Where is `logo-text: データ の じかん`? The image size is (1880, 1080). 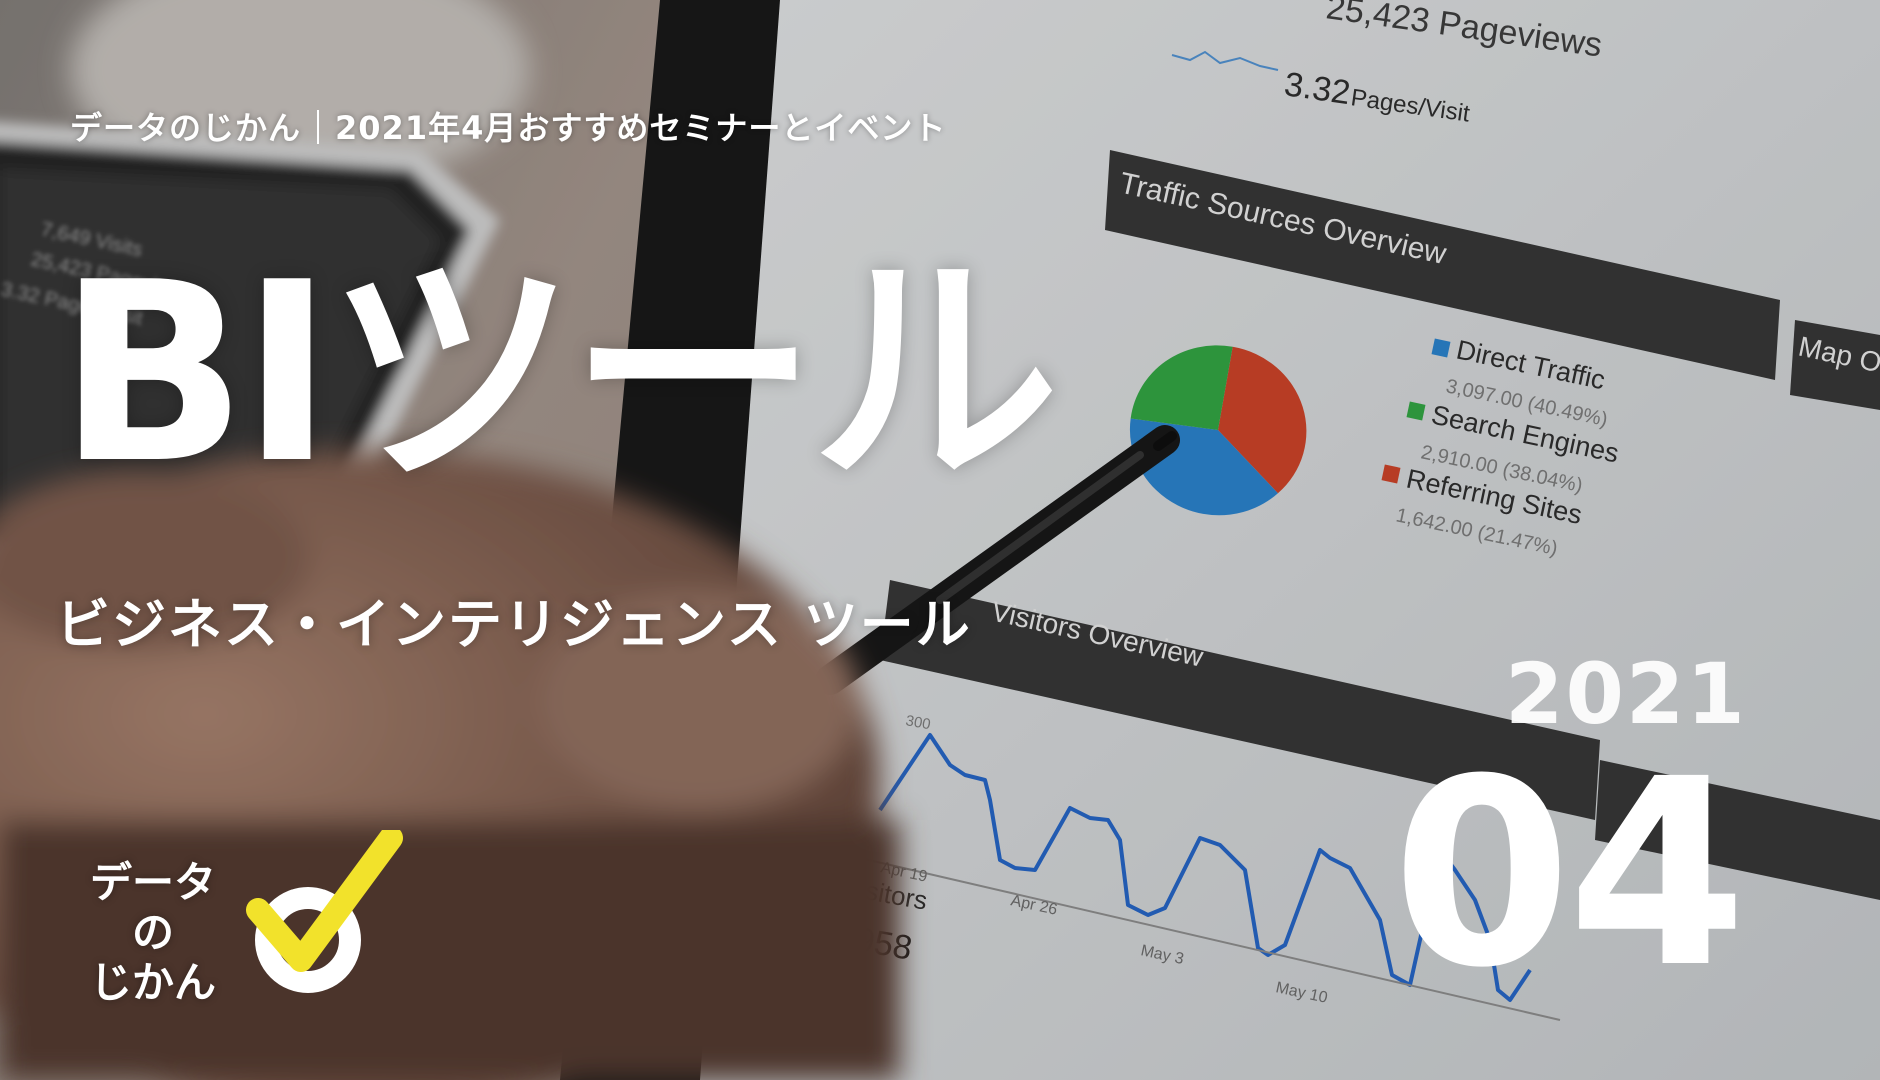 logo-text: データ の じかん is located at coordinates (153, 933).